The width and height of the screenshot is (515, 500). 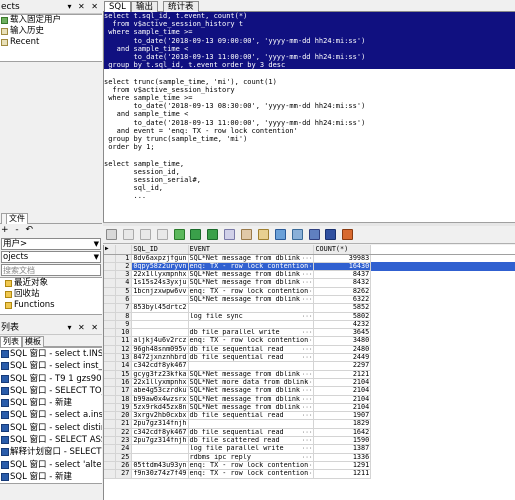 What do you see at coordinates (309, 308) in the screenshot?
I see `table-row: 7 853byl45drtc2 5852` at bounding box center [309, 308].